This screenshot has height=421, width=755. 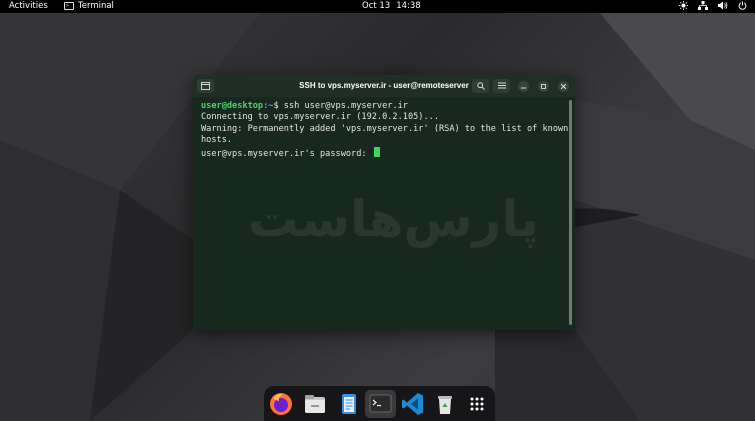 I want to click on close-button, so click(x=563, y=86).